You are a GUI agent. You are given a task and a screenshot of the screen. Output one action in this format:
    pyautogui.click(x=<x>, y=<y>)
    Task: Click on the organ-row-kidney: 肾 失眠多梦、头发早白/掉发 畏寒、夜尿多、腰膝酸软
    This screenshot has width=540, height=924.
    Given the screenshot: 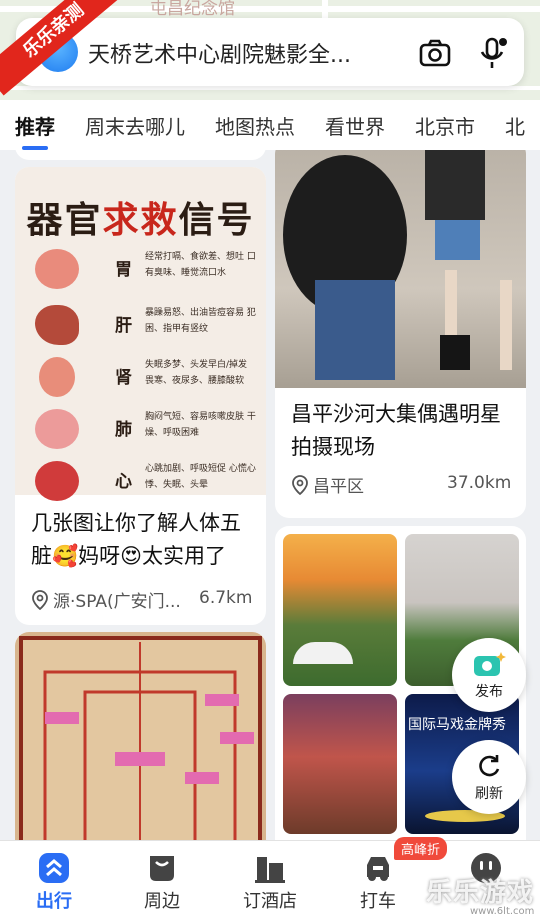 What is the action you would take?
    pyautogui.click(x=145, y=379)
    